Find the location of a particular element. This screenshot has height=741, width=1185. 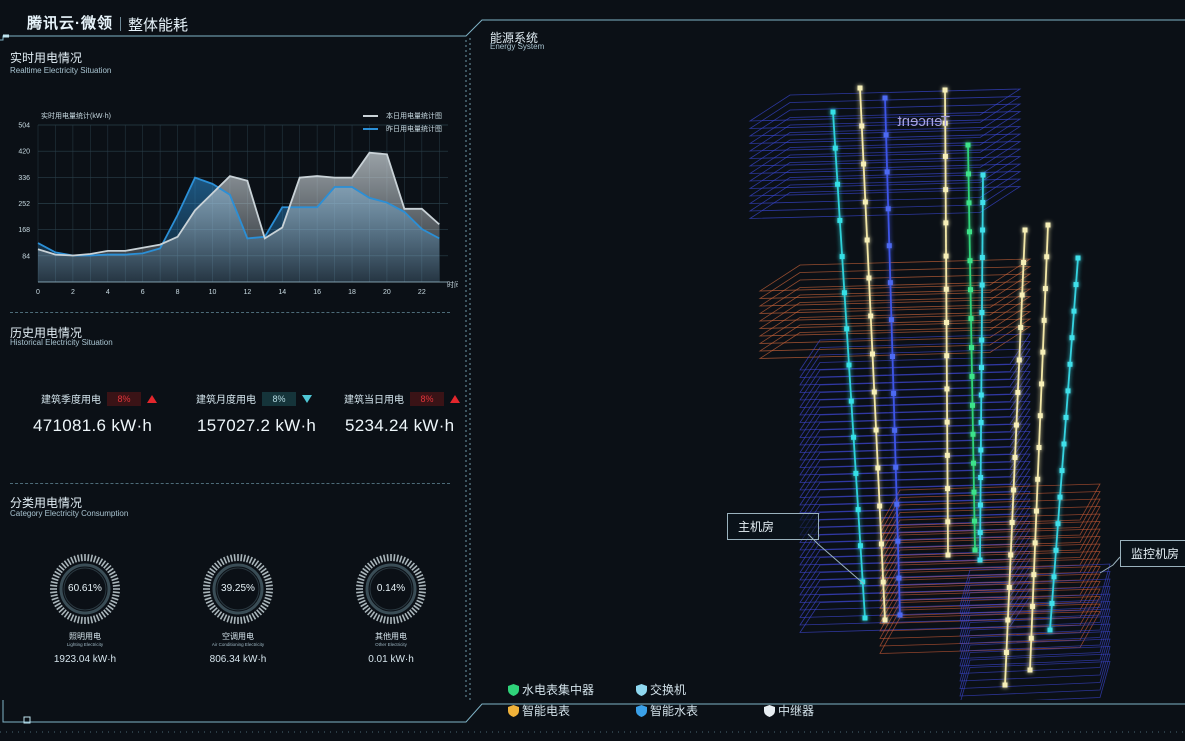

legend-smart-meter: 智能电表 is located at coordinates (539, 710).